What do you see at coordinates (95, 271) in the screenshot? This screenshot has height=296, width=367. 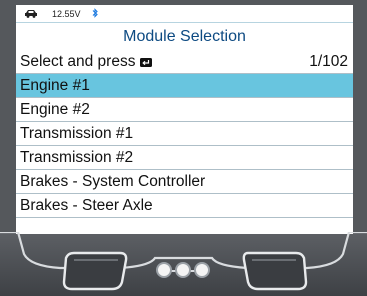 I see `left-function-button` at bounding box center [95, 271].